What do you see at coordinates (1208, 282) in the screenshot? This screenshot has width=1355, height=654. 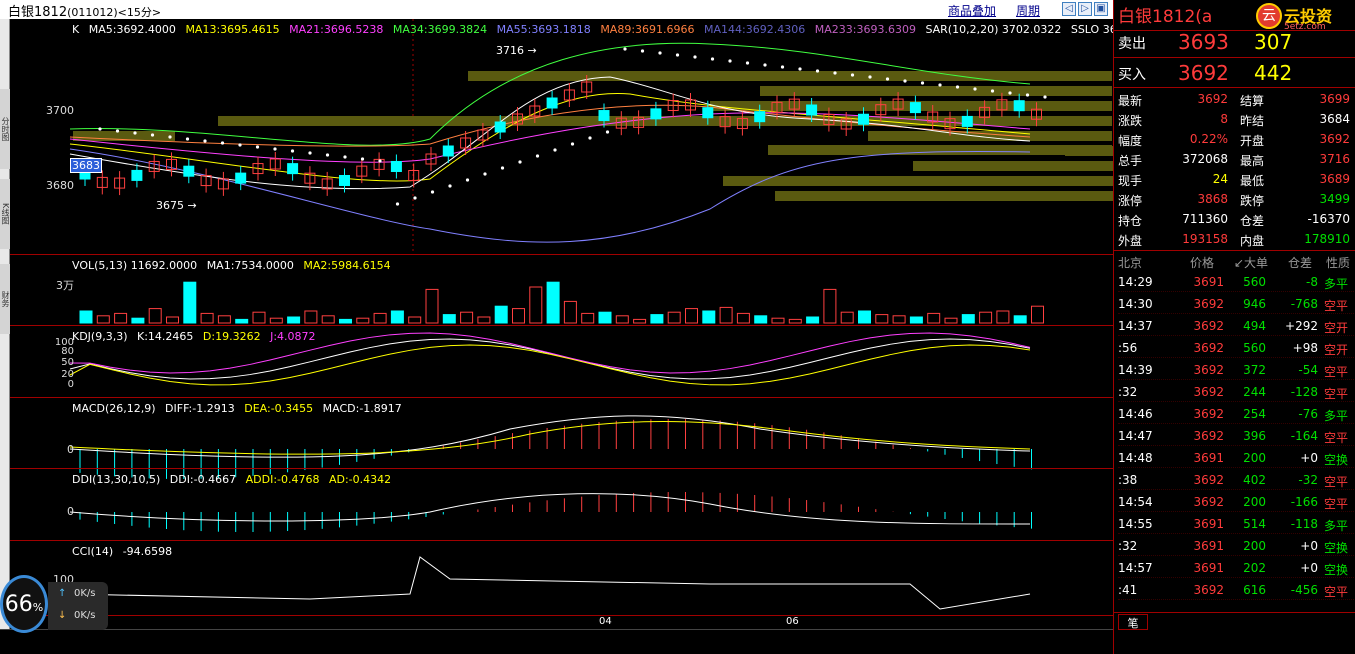 I see `tick-cell: 3691` at bounding box center [1208, 282].